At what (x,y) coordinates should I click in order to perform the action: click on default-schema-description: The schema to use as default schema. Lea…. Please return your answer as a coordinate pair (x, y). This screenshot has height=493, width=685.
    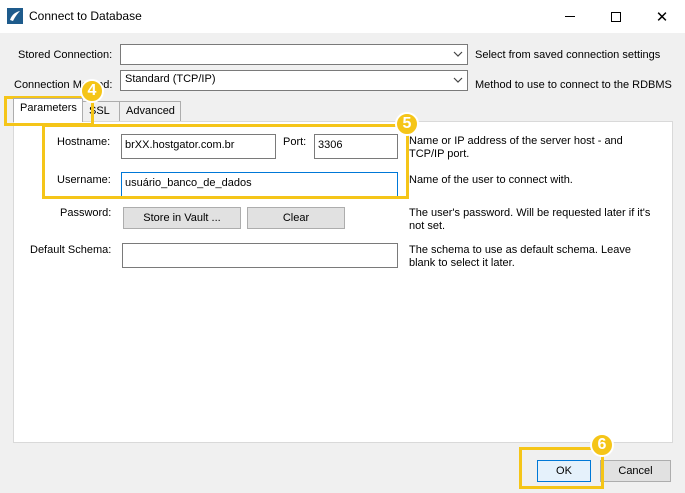
    Looking at the image, I should click on (520, 256).